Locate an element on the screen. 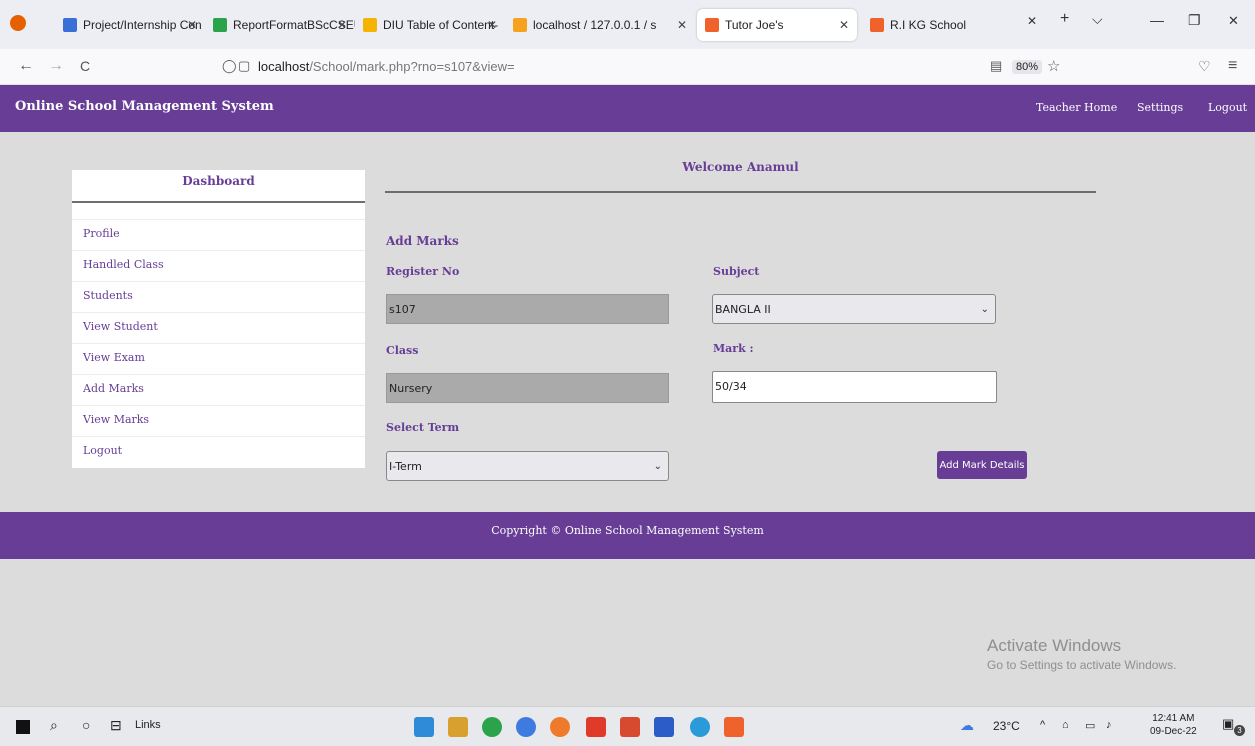 The height and width of the screenshot is (746, 1255). office-icon is located at coordinates (596, 727).